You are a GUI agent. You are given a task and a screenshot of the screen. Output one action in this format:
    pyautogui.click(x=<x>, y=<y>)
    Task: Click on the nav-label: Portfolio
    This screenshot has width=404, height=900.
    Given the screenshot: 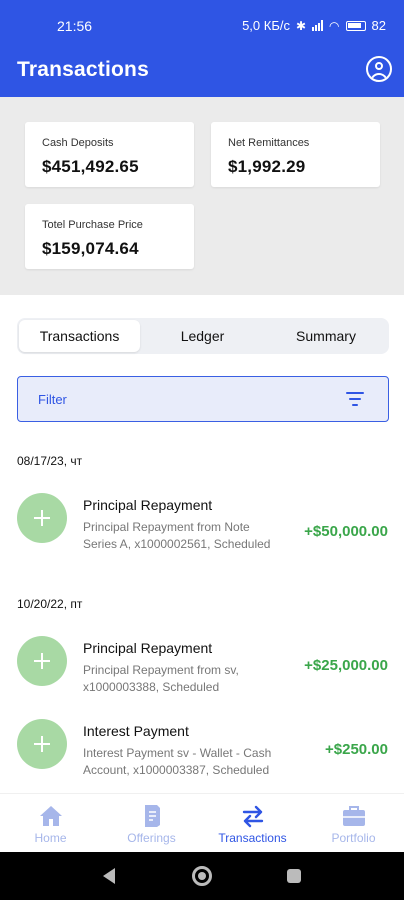 What is the action you would take?
    pyautogui.click(x=353, y=838)
    